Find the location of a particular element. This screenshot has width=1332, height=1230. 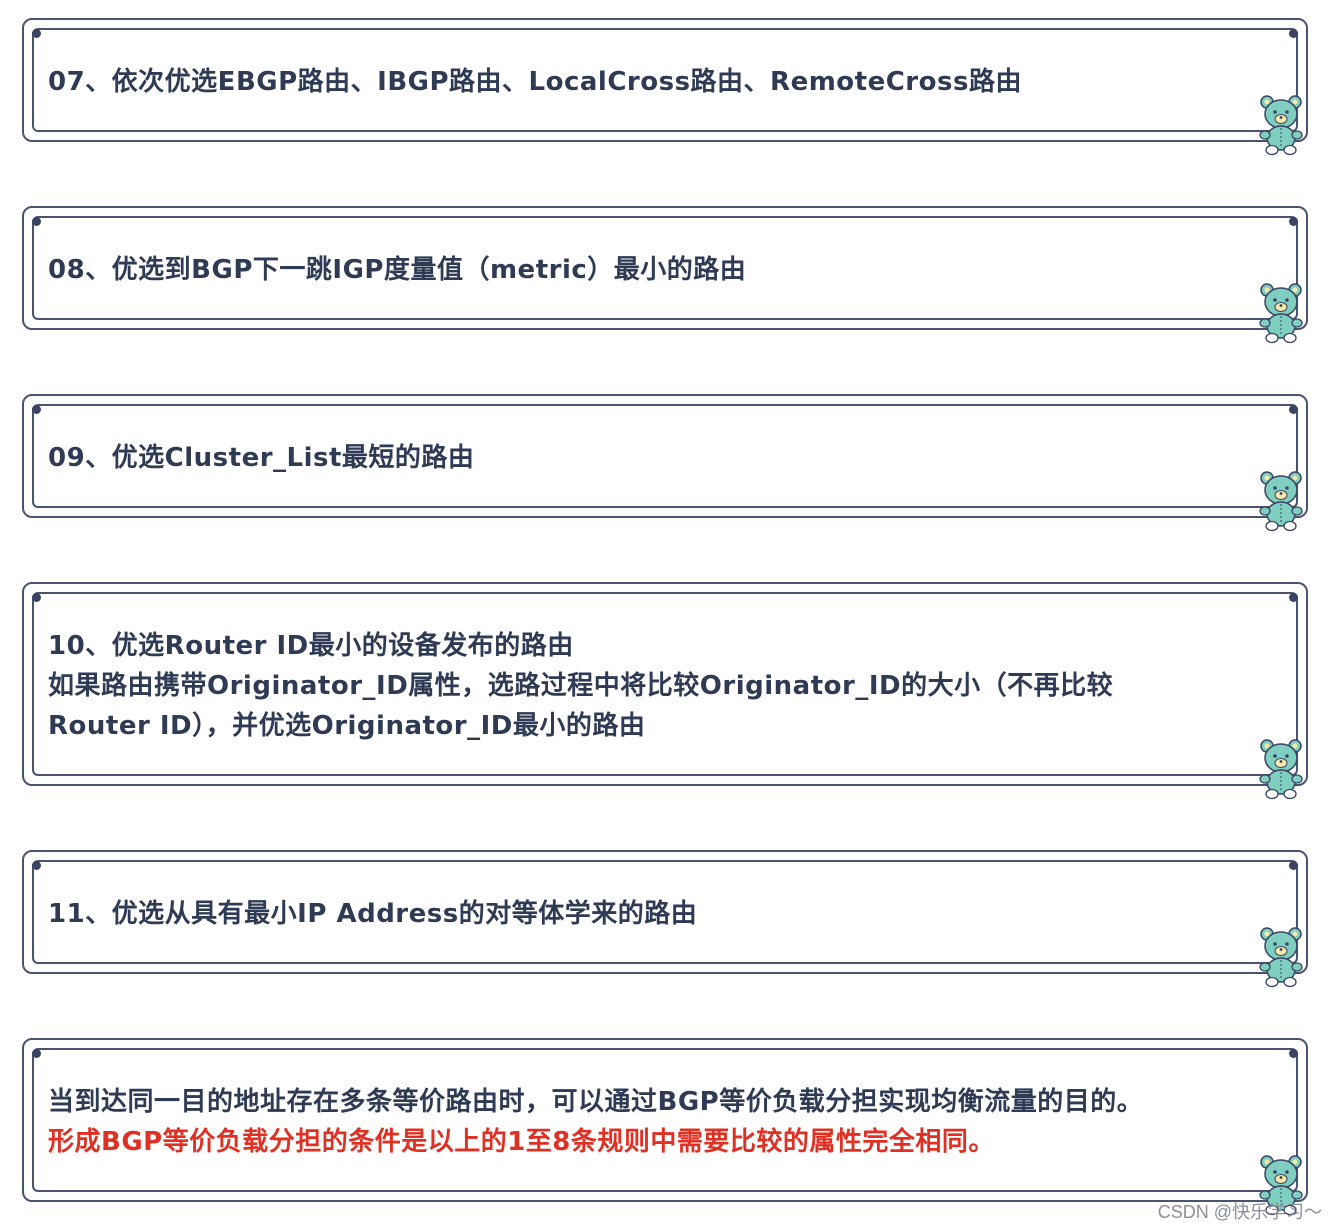

card-11: 11、优选从具有最小IP Address的对等体学来的路由 is located at coordinates (665, 919).